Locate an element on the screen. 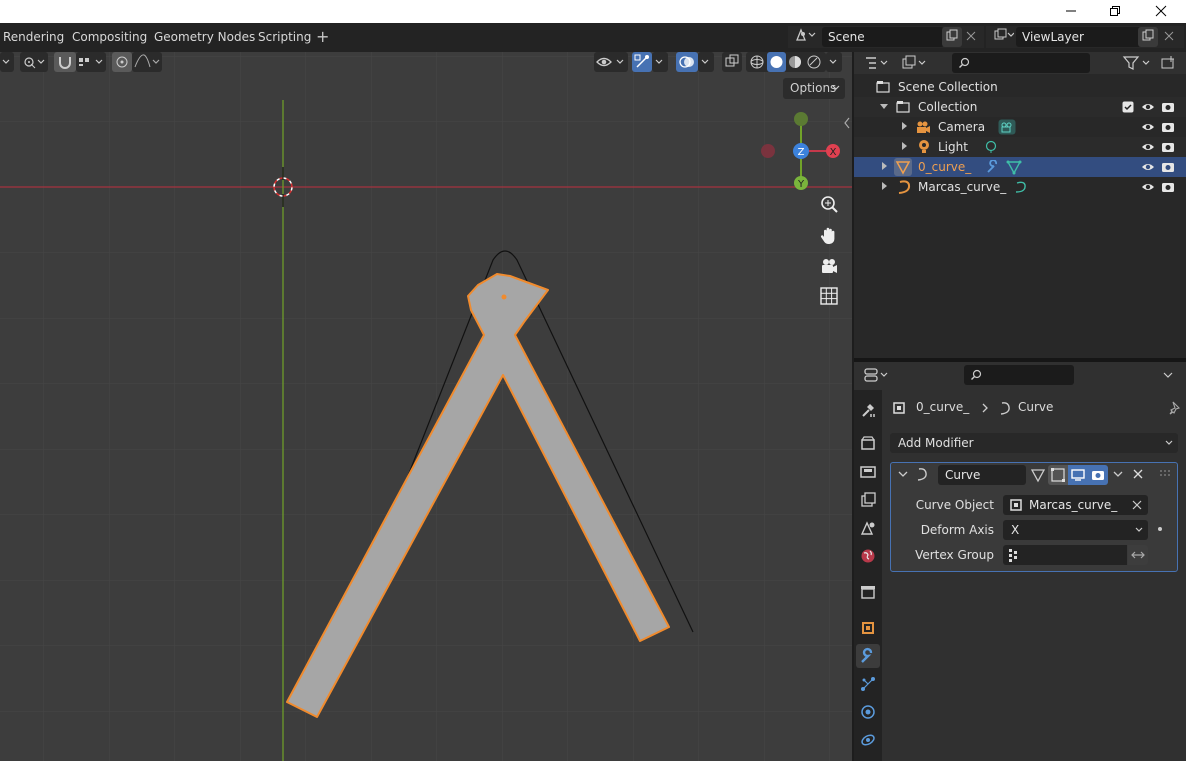 This screenshot has width=1186, height=761. pivot-point-dropdown is located at coordinates (34, 62).